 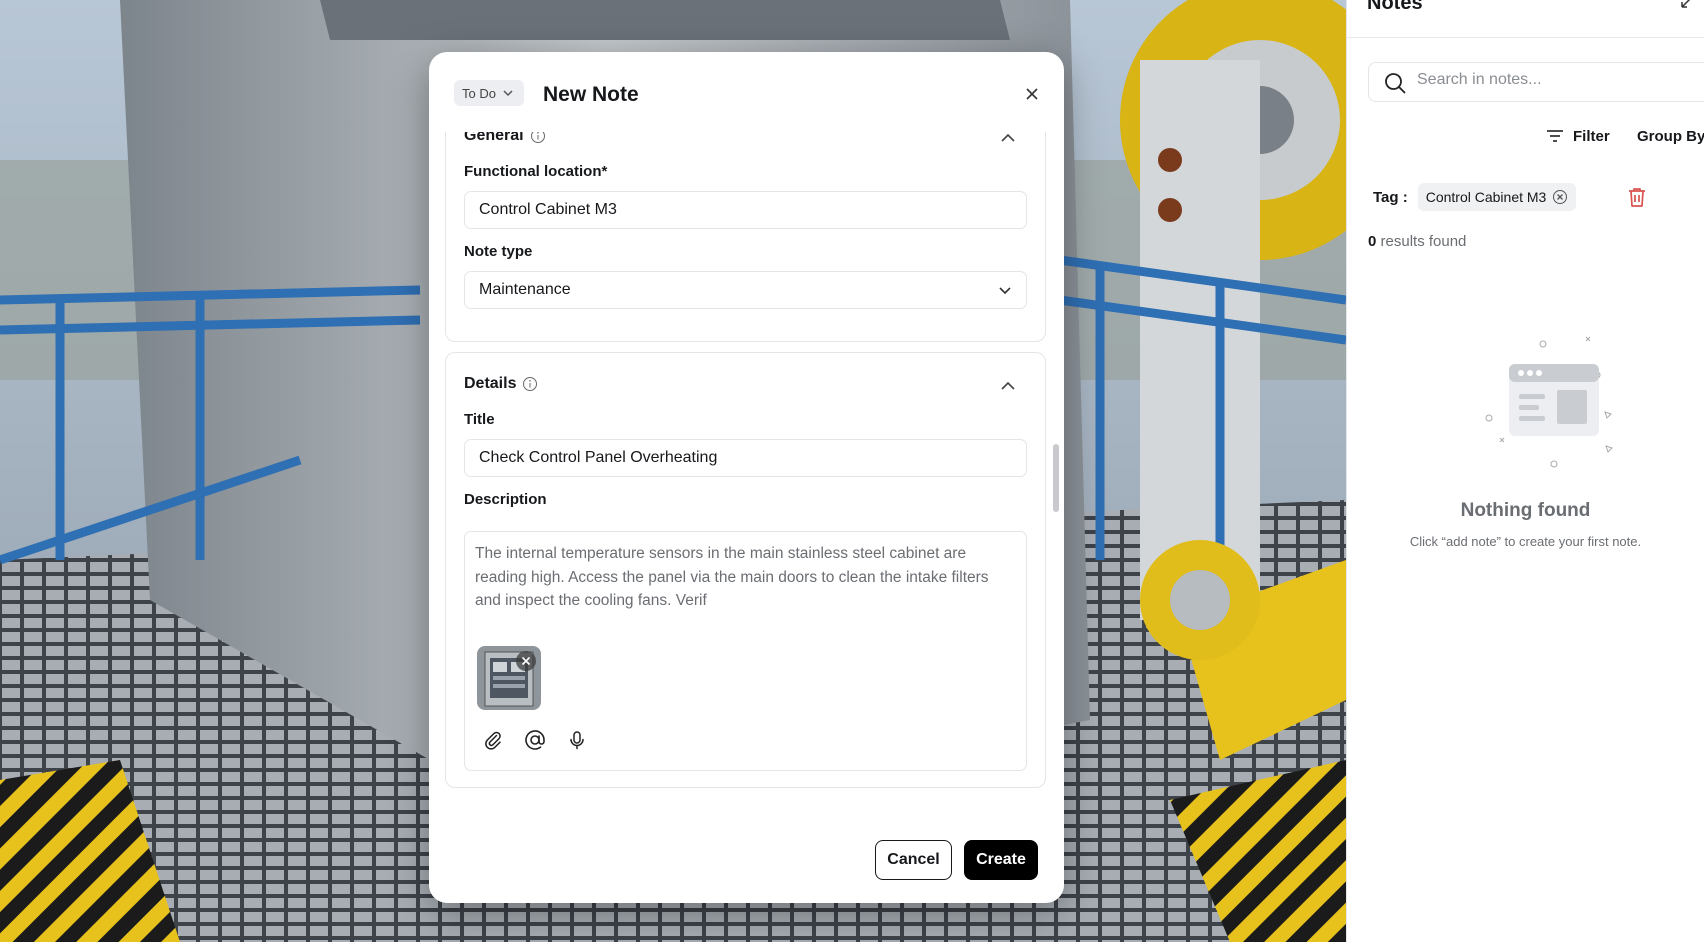 I want to click on dialog-header: To Do New Note, so click(x=746, y=92).